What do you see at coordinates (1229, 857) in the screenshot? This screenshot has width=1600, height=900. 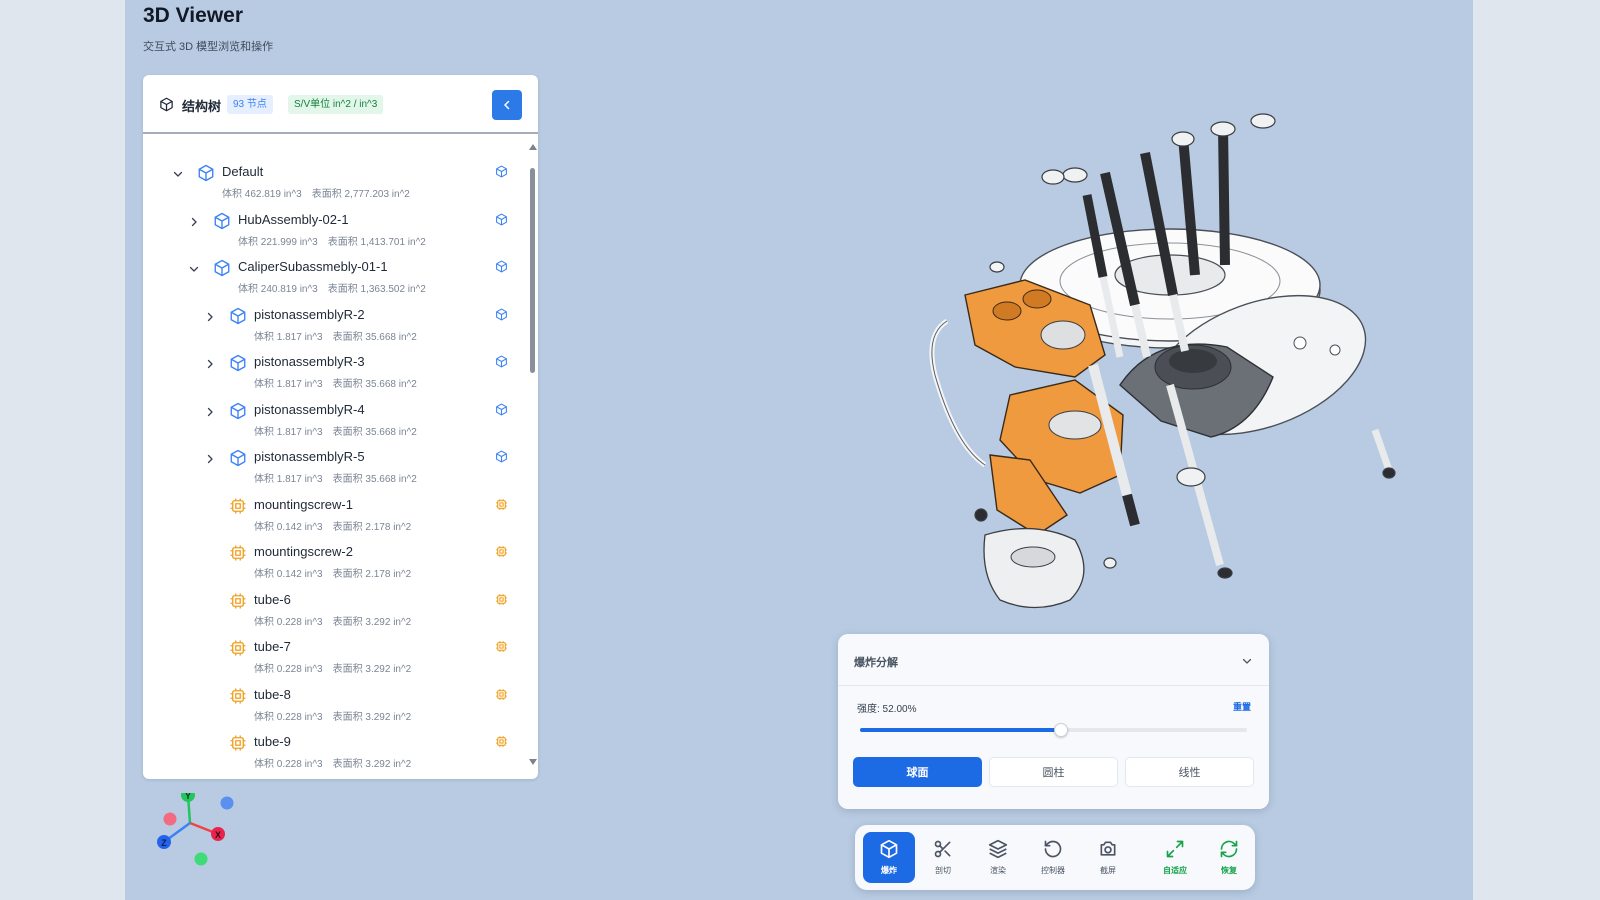 I see `toolbar-button: 恢复` at bounding box center [1229, 857].